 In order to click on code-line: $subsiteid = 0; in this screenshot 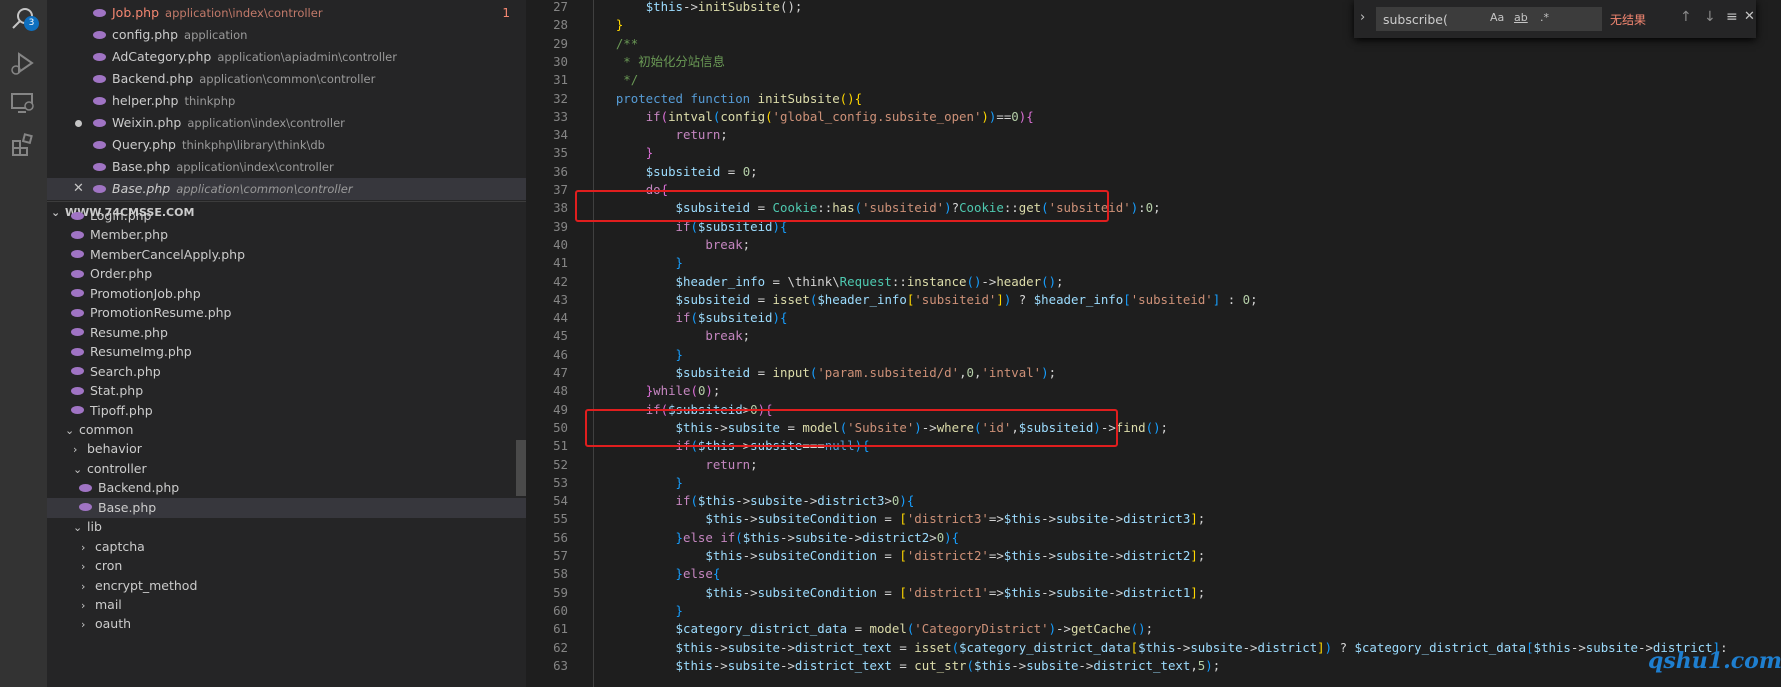, I will do `click(672, 171)`.